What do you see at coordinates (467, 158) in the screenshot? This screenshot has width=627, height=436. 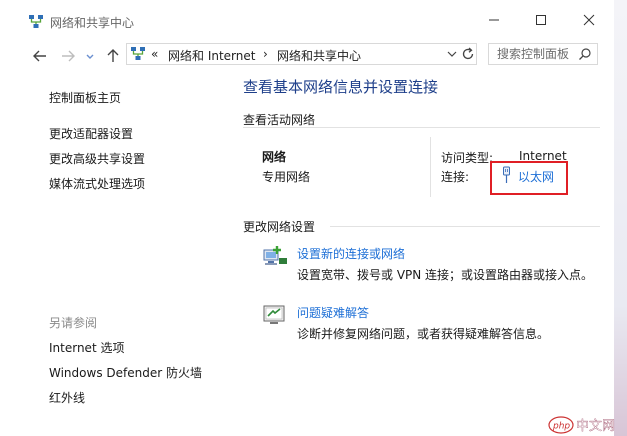 I see `access-type-label: 访问类型:` at bounding box center [467, 158].